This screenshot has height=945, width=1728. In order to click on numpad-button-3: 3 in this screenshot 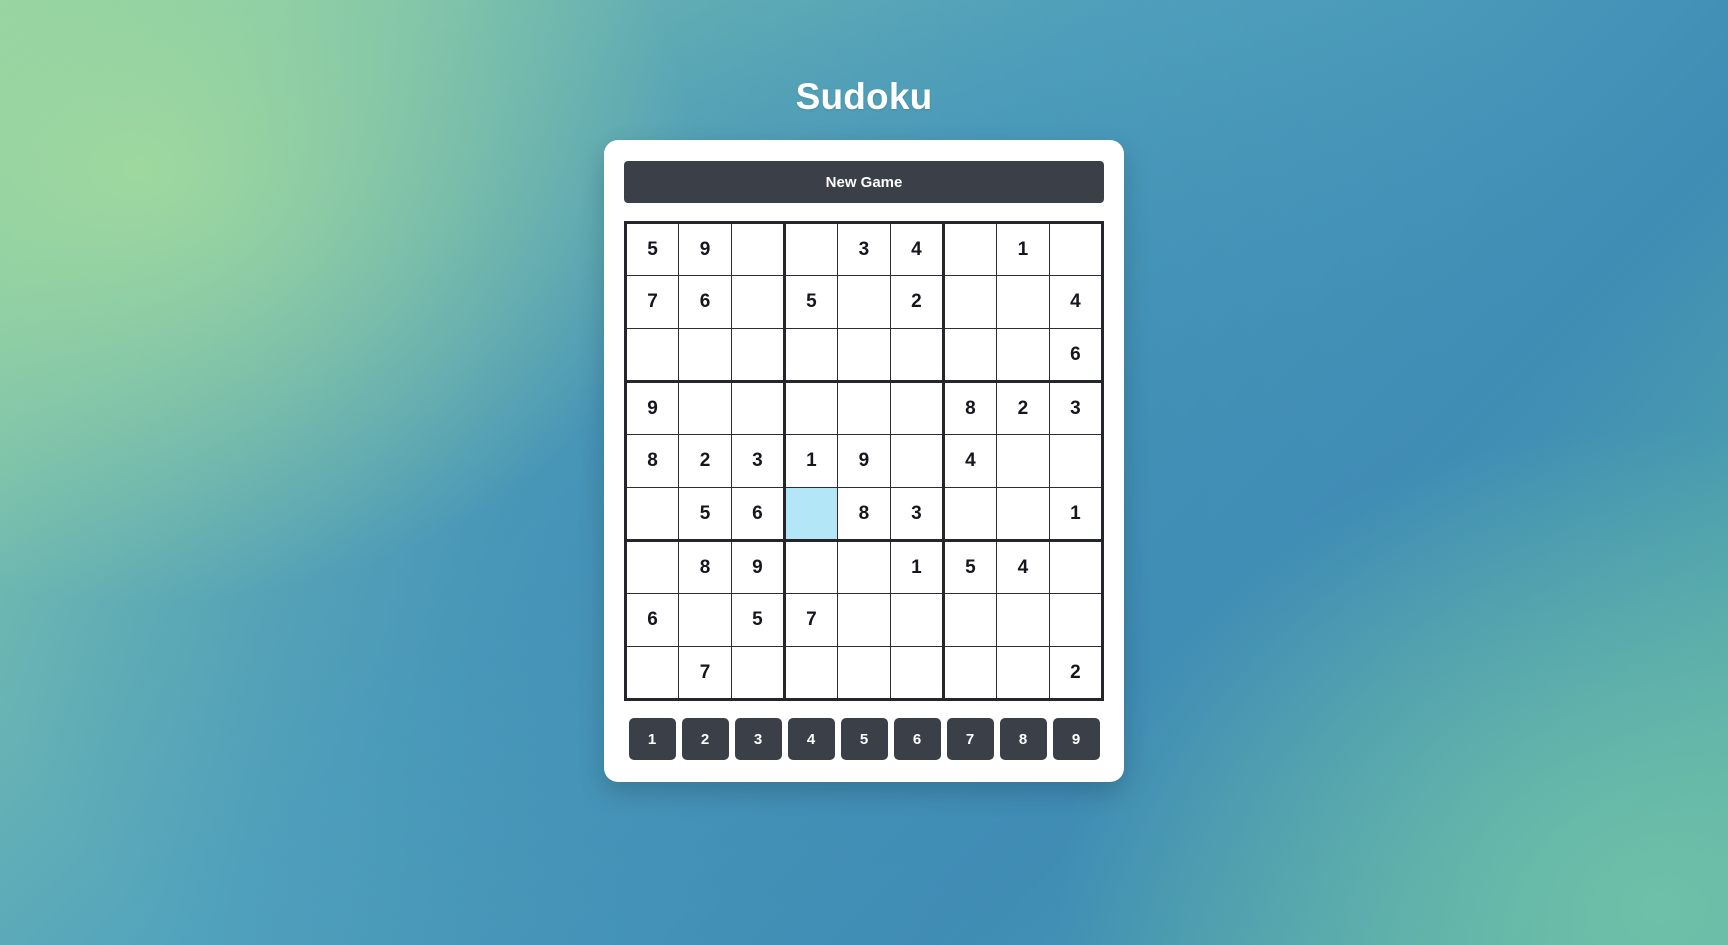, I will do `click(758, 739)`.